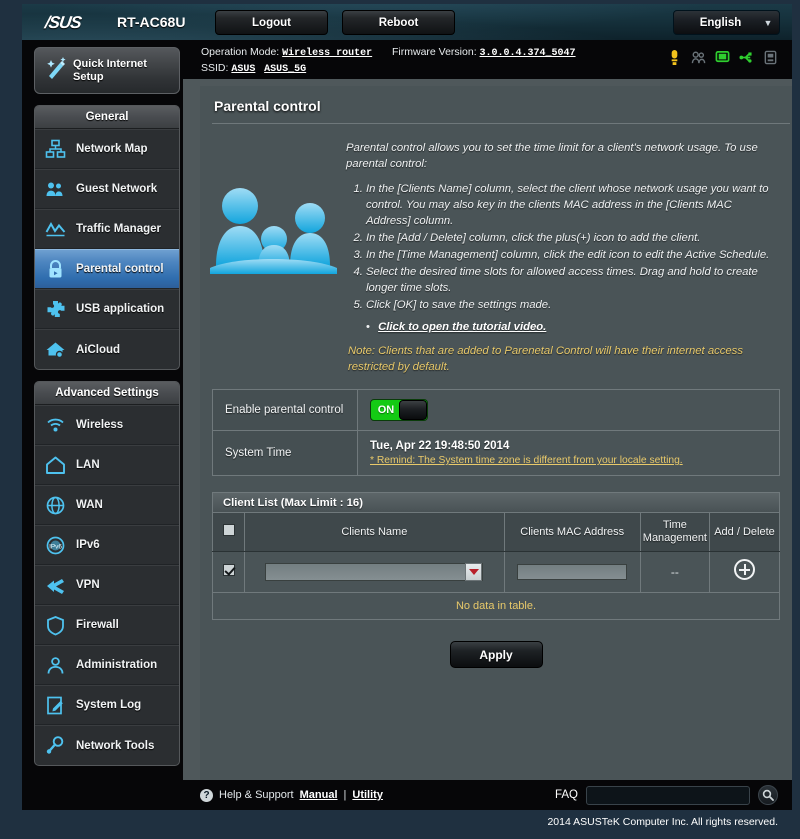 This screenshot has width=800, height=839. What do you see at coordinates (698, 57) in the screenshot?
I see `clients-icon` at bounding box center [698, 57].